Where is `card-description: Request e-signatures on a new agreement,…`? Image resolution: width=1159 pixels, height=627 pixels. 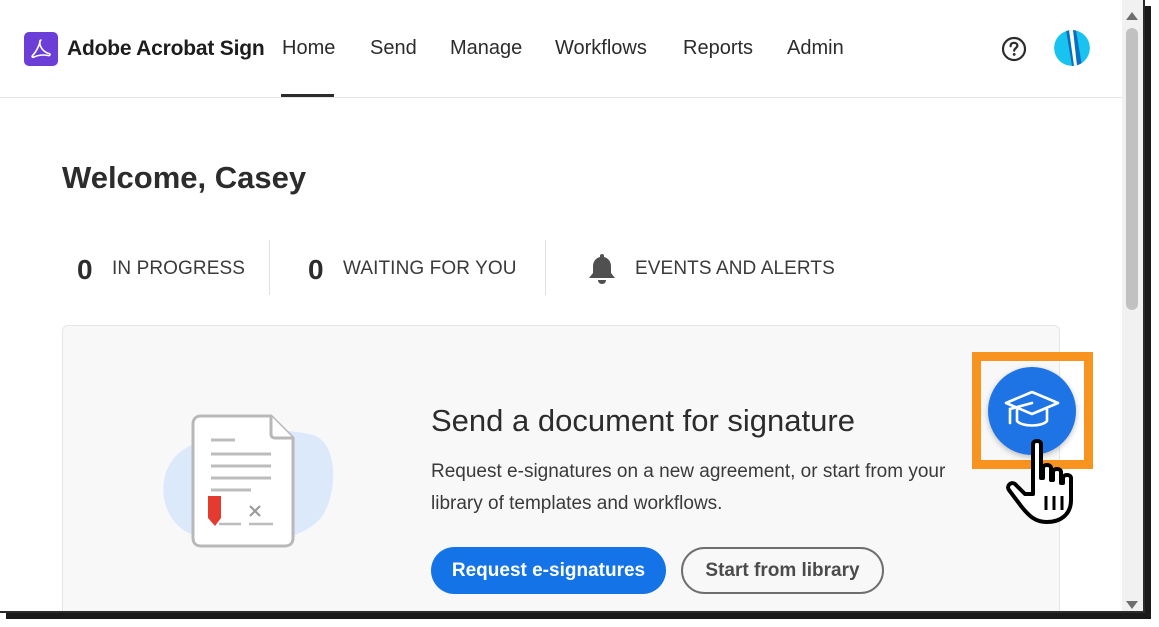 card-description: Request e-signatures on a new agreement,… is located at coordinates (701, 488).